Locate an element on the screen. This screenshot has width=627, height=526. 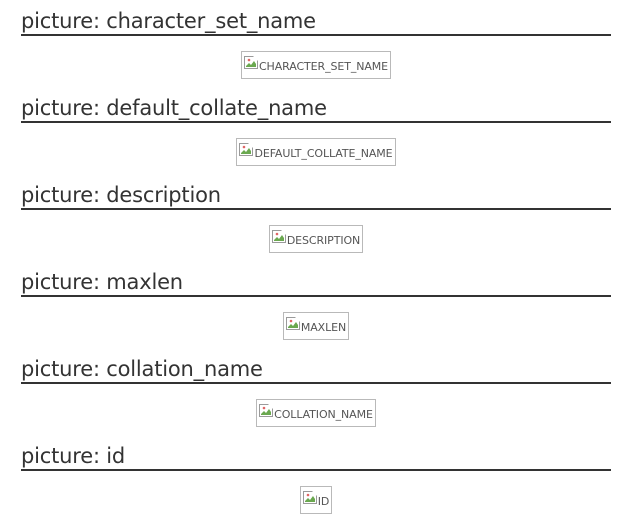
image-row: CHARACTER_SET_NAME is located at coordinates (316, 66).